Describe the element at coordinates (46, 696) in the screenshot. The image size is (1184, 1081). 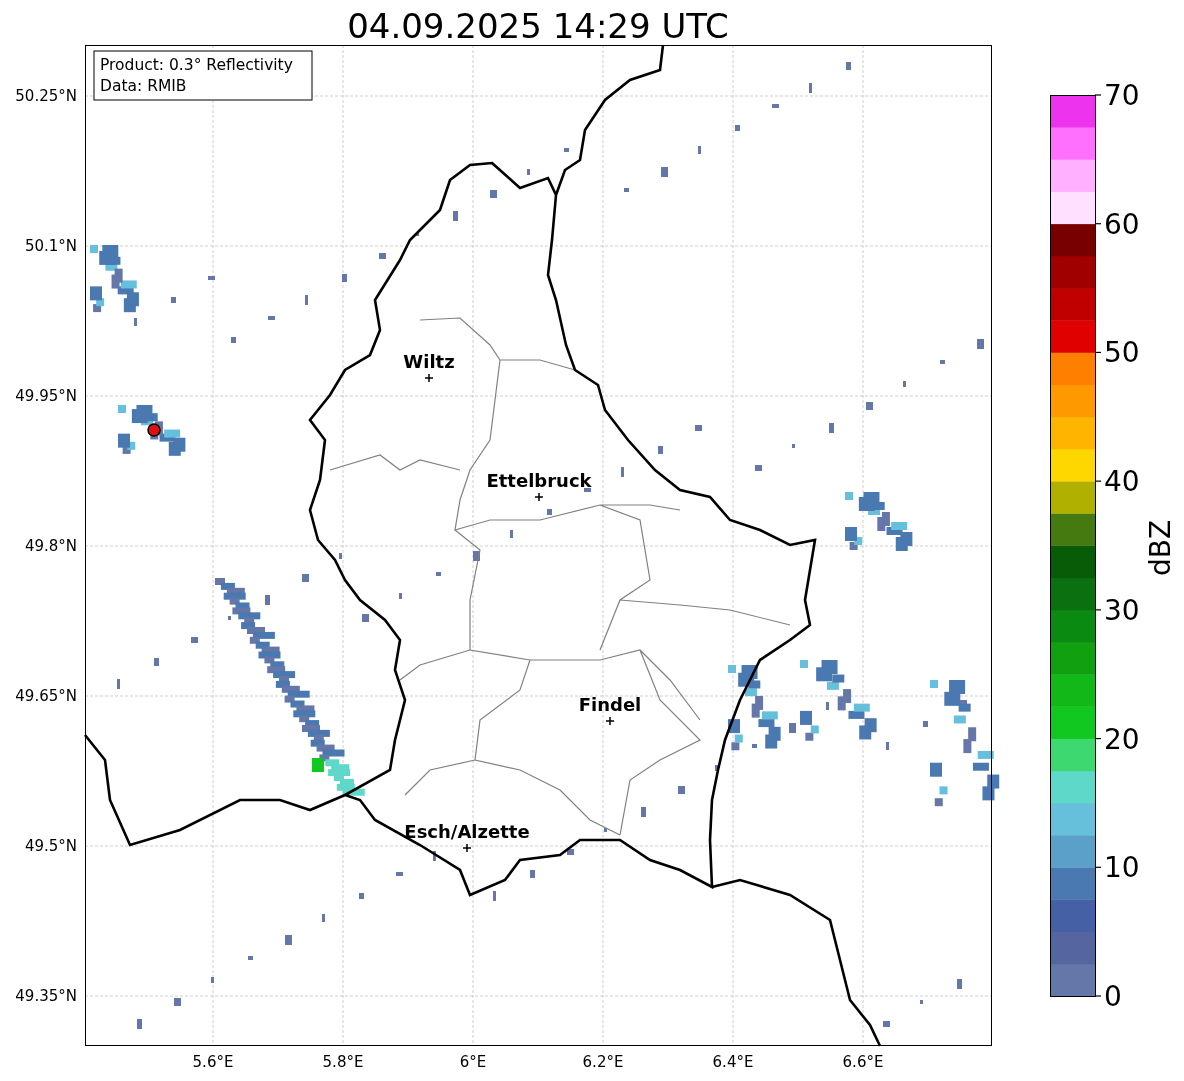
I see `y-tick-label: 49.65°N` at that location.